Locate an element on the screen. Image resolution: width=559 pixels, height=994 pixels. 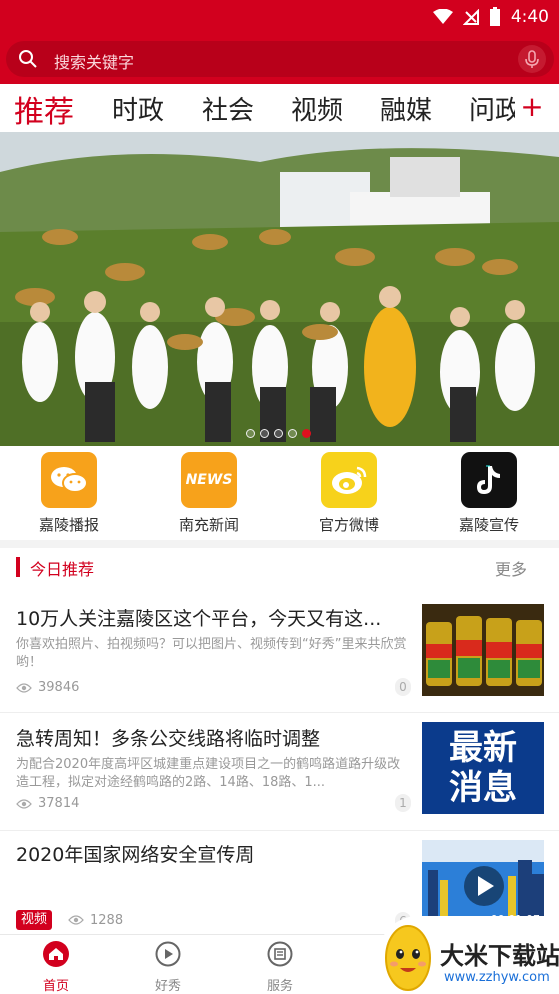
tab-inquiry: 问政 is located at coordinates (495, 108).